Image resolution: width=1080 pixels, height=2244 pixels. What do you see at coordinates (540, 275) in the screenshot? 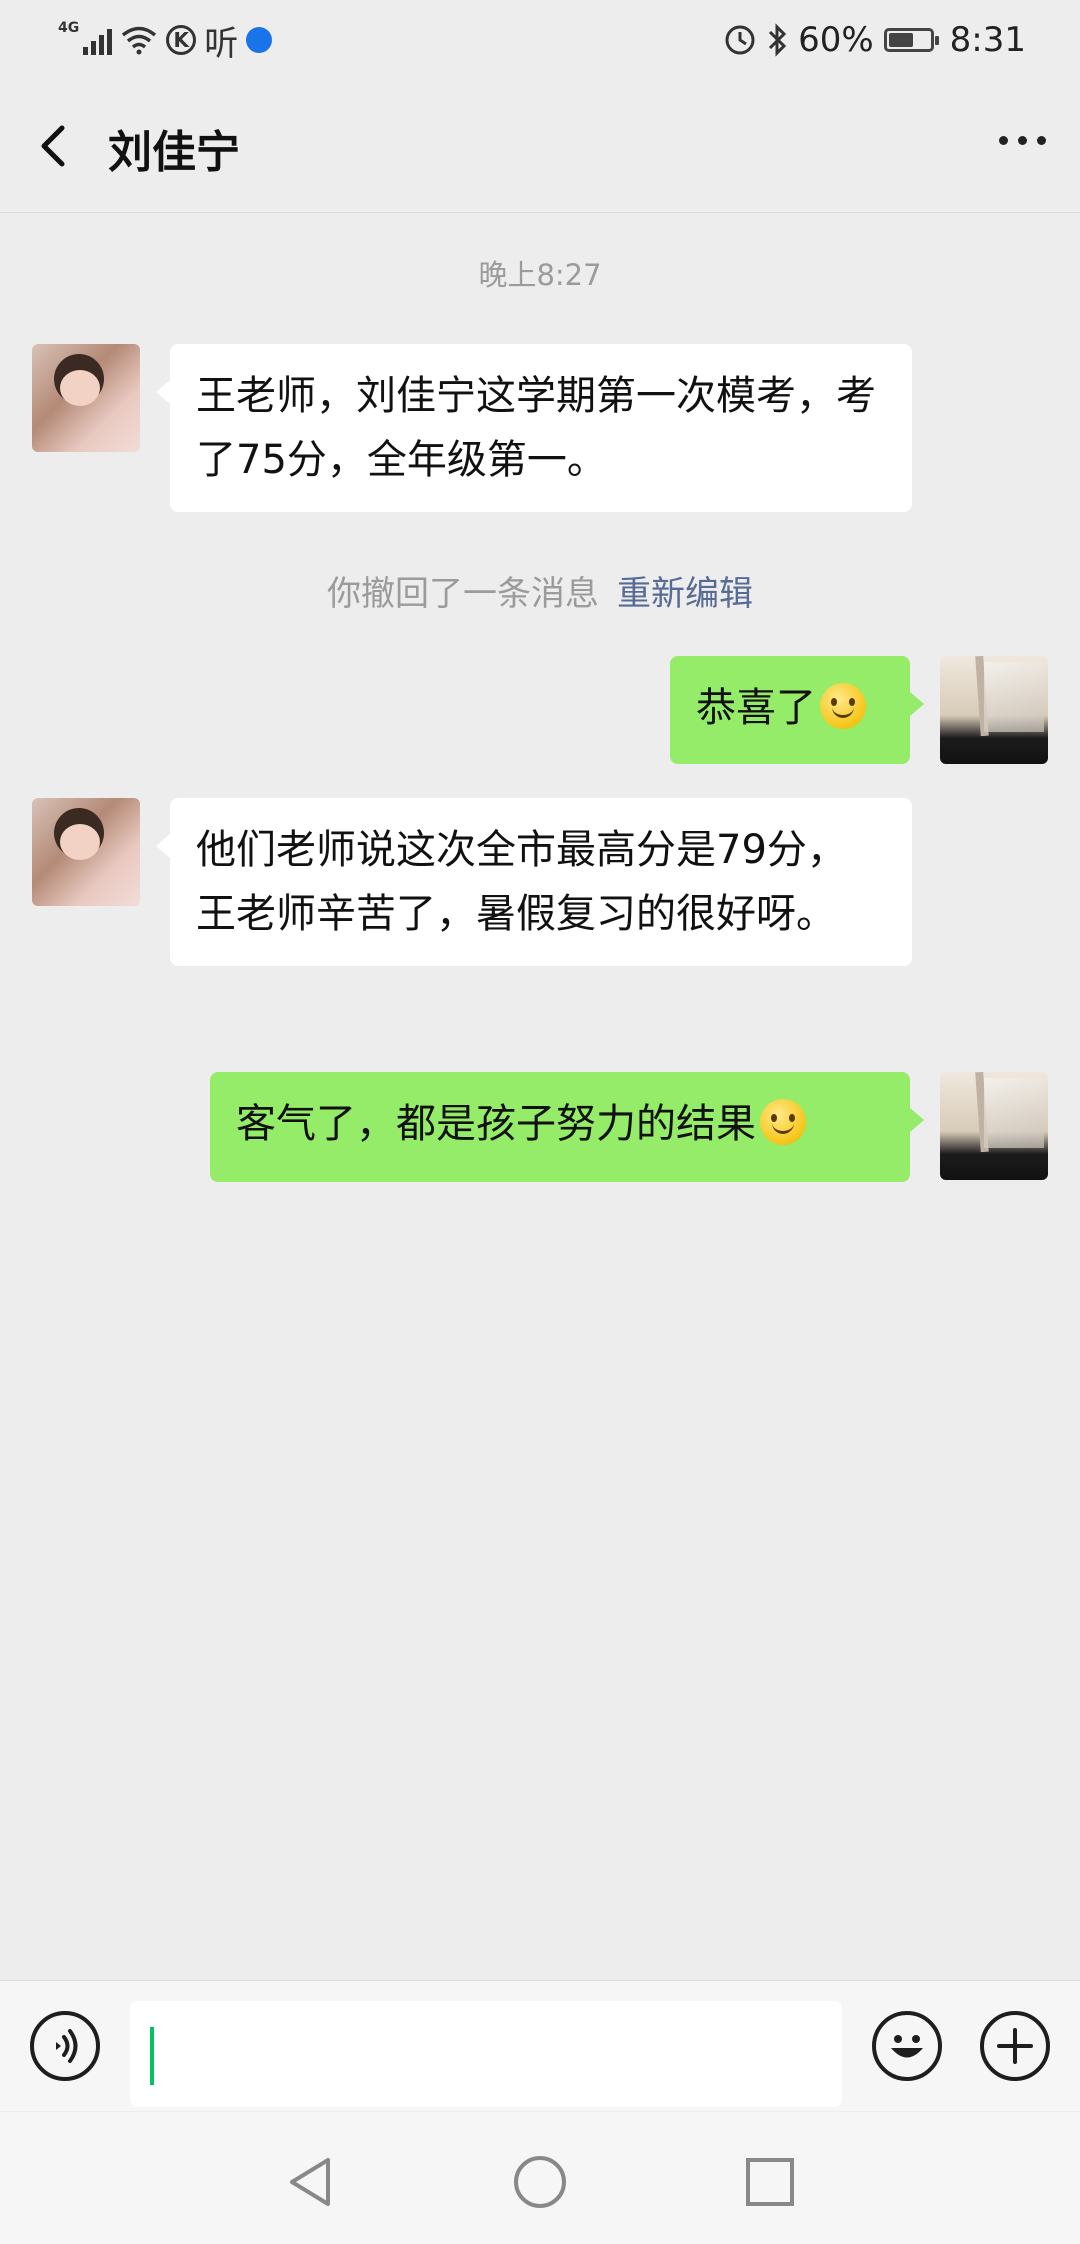
I see `message-timestamp: 晚上8:27` at bounding box center [540, 275].